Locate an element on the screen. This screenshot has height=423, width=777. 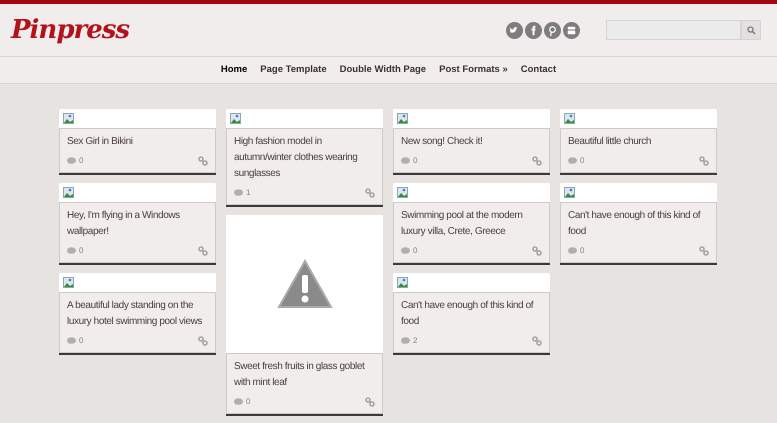
nav-link: Double Width Page is located at coordinates (383, 70).